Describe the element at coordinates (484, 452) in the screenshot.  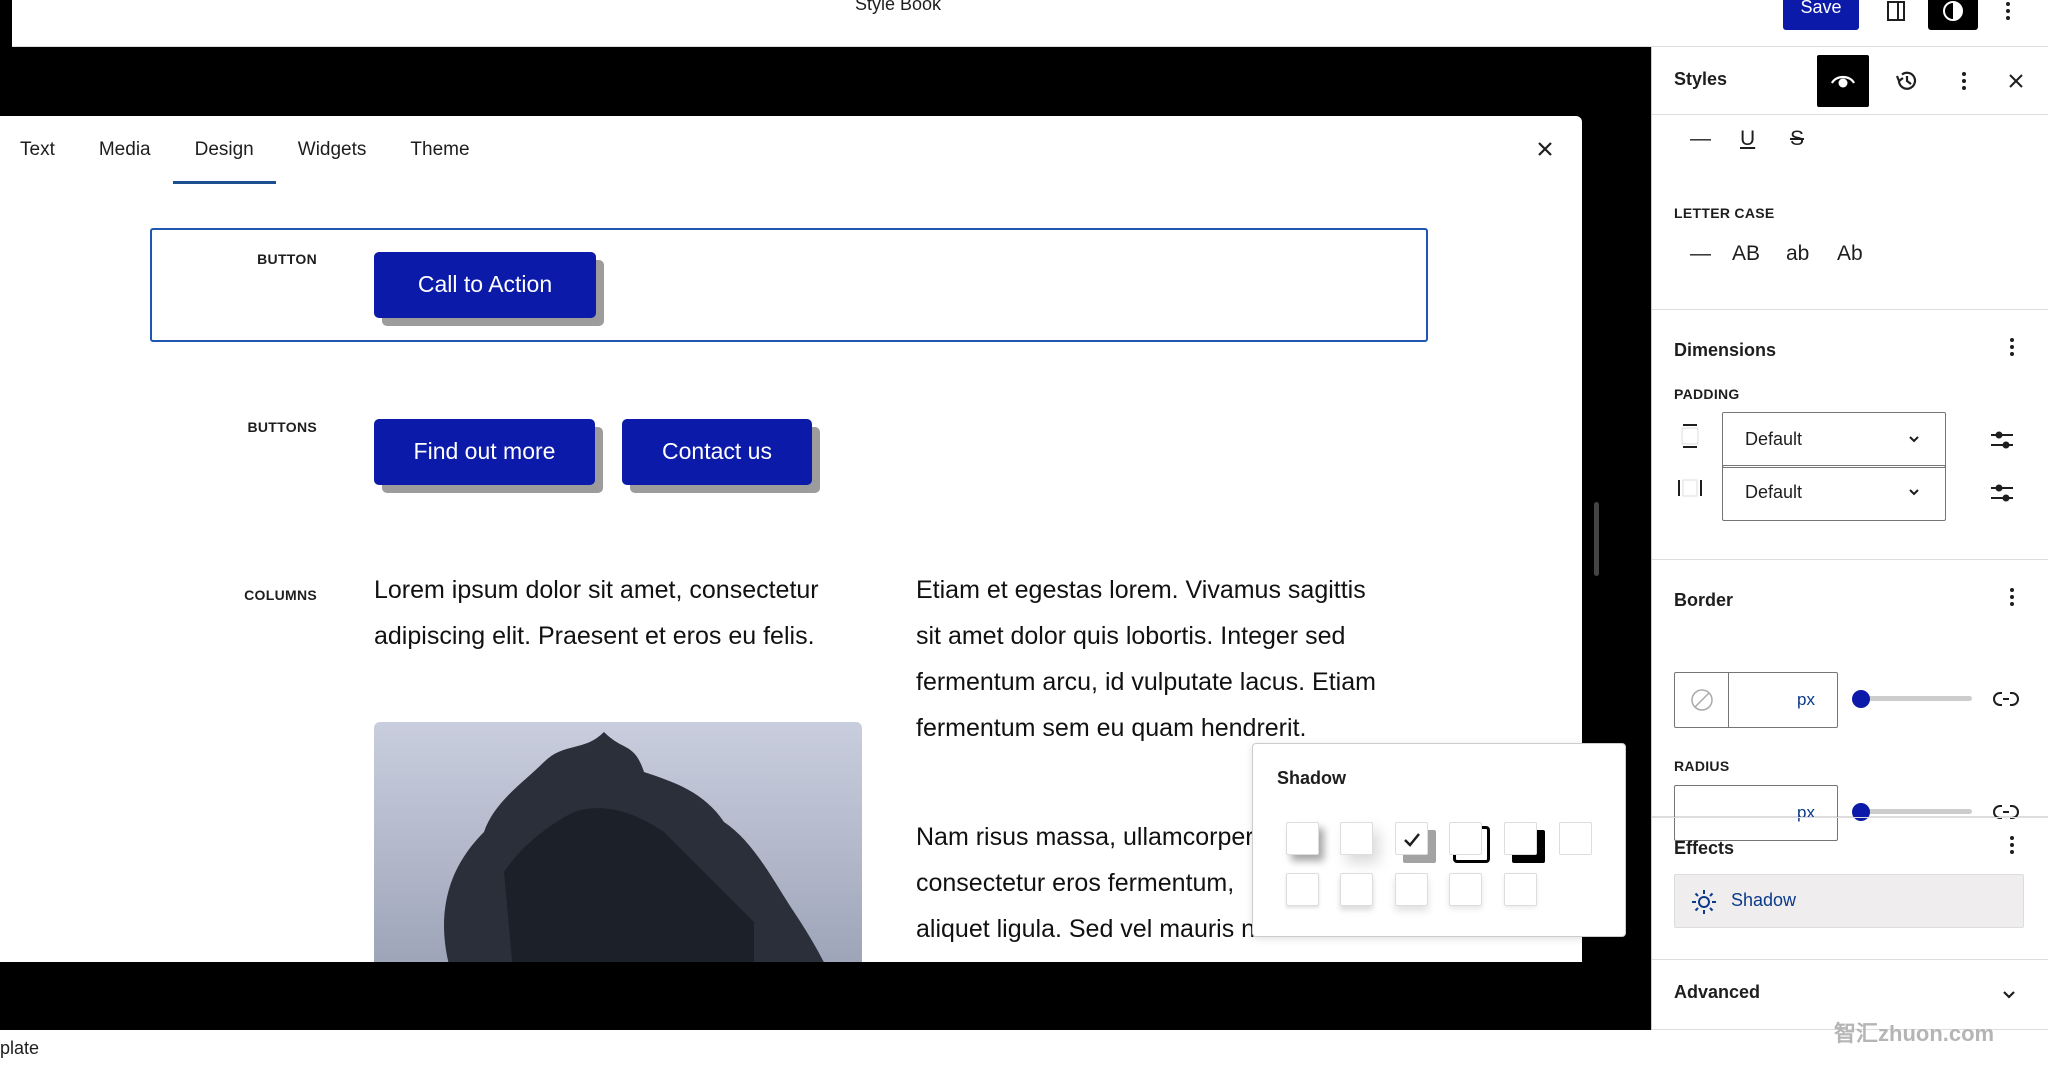
I see `find-out-more-button: Find out more` at that location.